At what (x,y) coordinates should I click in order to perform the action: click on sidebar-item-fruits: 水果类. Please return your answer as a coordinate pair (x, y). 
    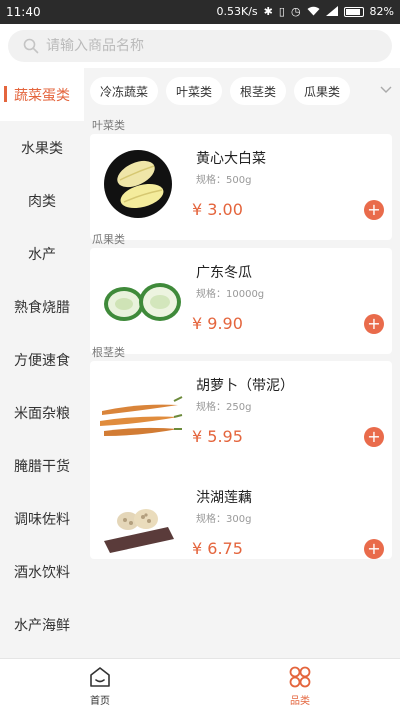
    Looking at the image, I should click on (42, 147).